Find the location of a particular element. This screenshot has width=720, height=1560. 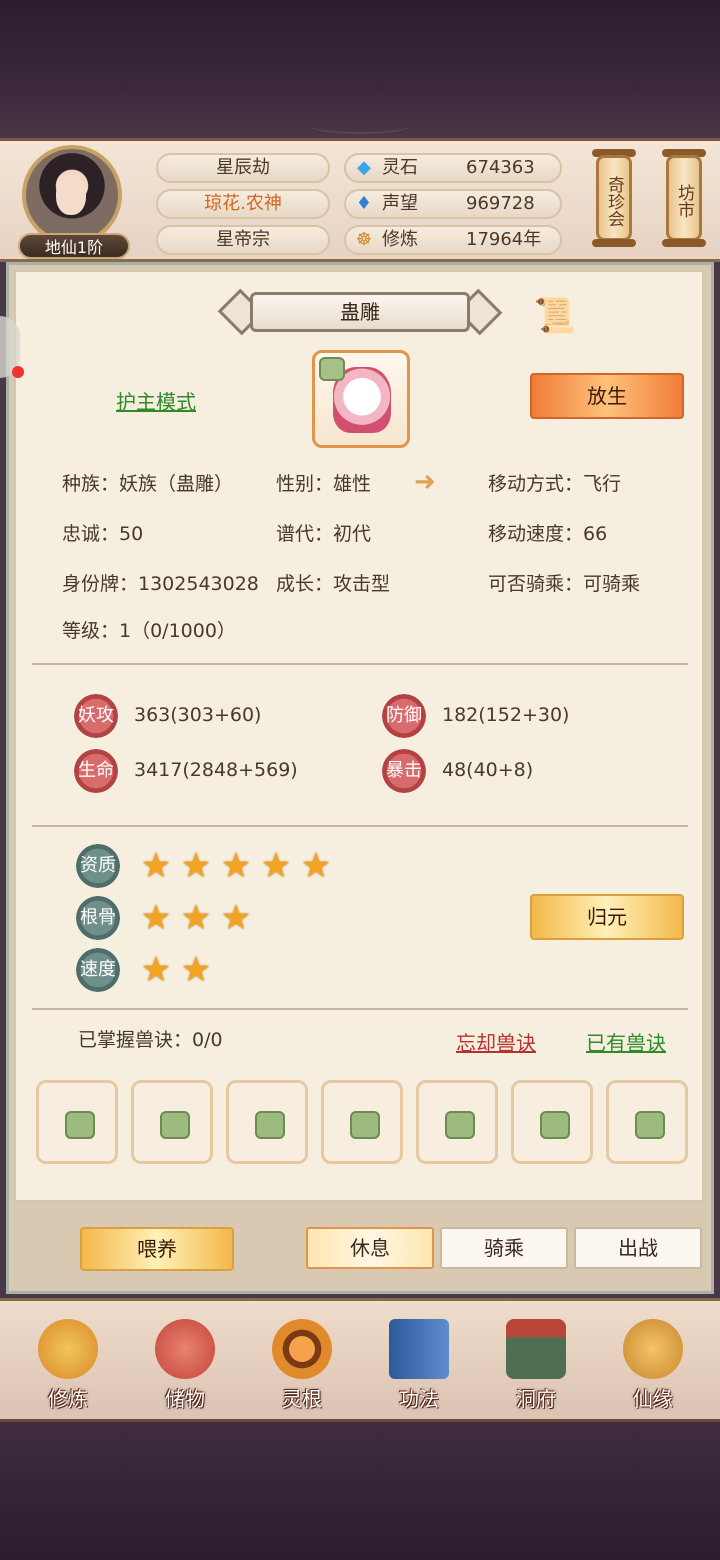

attr-race: 种族：妖族（蛊雕） is located at coordinates (148, 484).